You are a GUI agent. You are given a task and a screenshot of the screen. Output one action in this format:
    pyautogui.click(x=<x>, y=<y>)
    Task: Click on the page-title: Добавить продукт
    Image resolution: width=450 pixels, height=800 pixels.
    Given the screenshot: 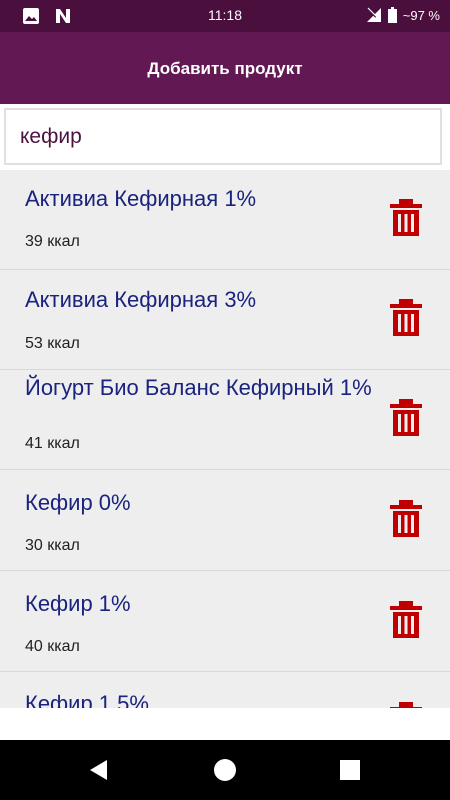 What is the action you would take?
    pyautogui.click(x=225, y=68)
    